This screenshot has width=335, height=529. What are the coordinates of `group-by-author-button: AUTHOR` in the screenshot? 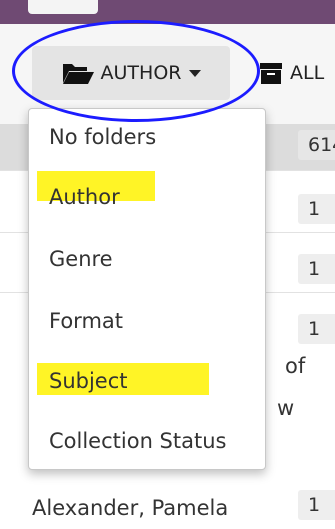 It's located at (131, 73).